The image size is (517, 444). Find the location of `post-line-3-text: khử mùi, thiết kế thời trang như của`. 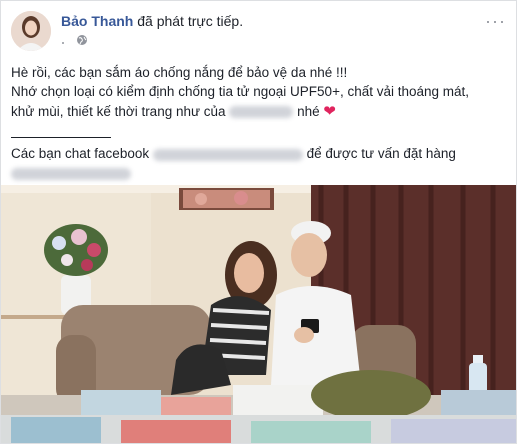

post-line-3-text: khử mùi, thiết kế thời trang như của is located at coordinates (118, 111).